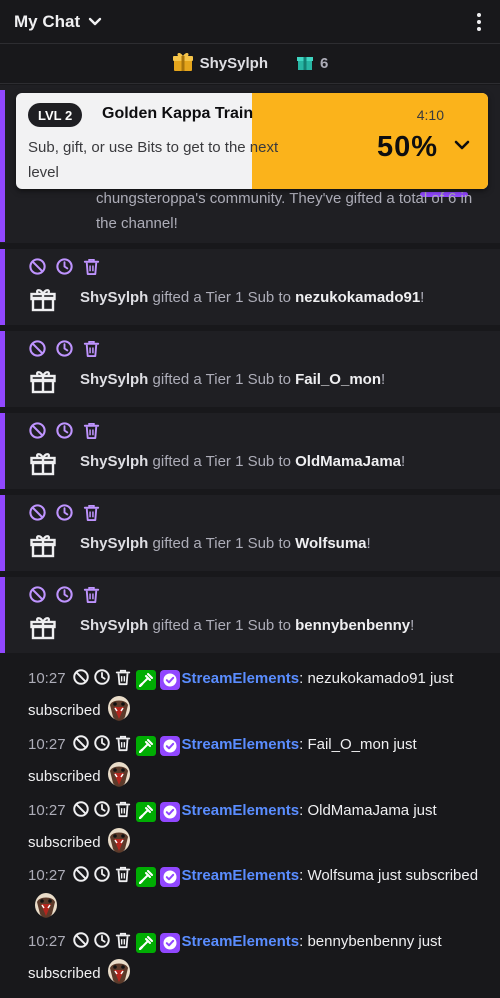  What do you see at coordinates (330, 543) in the screenshot?
I see `recipient-name: Wolfsuma` at bounding box center [330, 543].